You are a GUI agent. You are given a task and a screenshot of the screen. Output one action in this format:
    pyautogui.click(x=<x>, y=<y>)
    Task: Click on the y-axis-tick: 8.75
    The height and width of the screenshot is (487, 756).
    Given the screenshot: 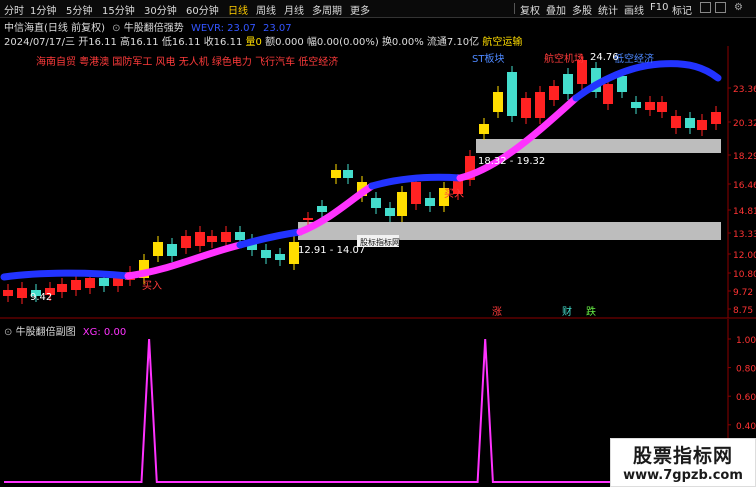 What is the action you would take?
    pyautogui.click(x=743, y=311)
    